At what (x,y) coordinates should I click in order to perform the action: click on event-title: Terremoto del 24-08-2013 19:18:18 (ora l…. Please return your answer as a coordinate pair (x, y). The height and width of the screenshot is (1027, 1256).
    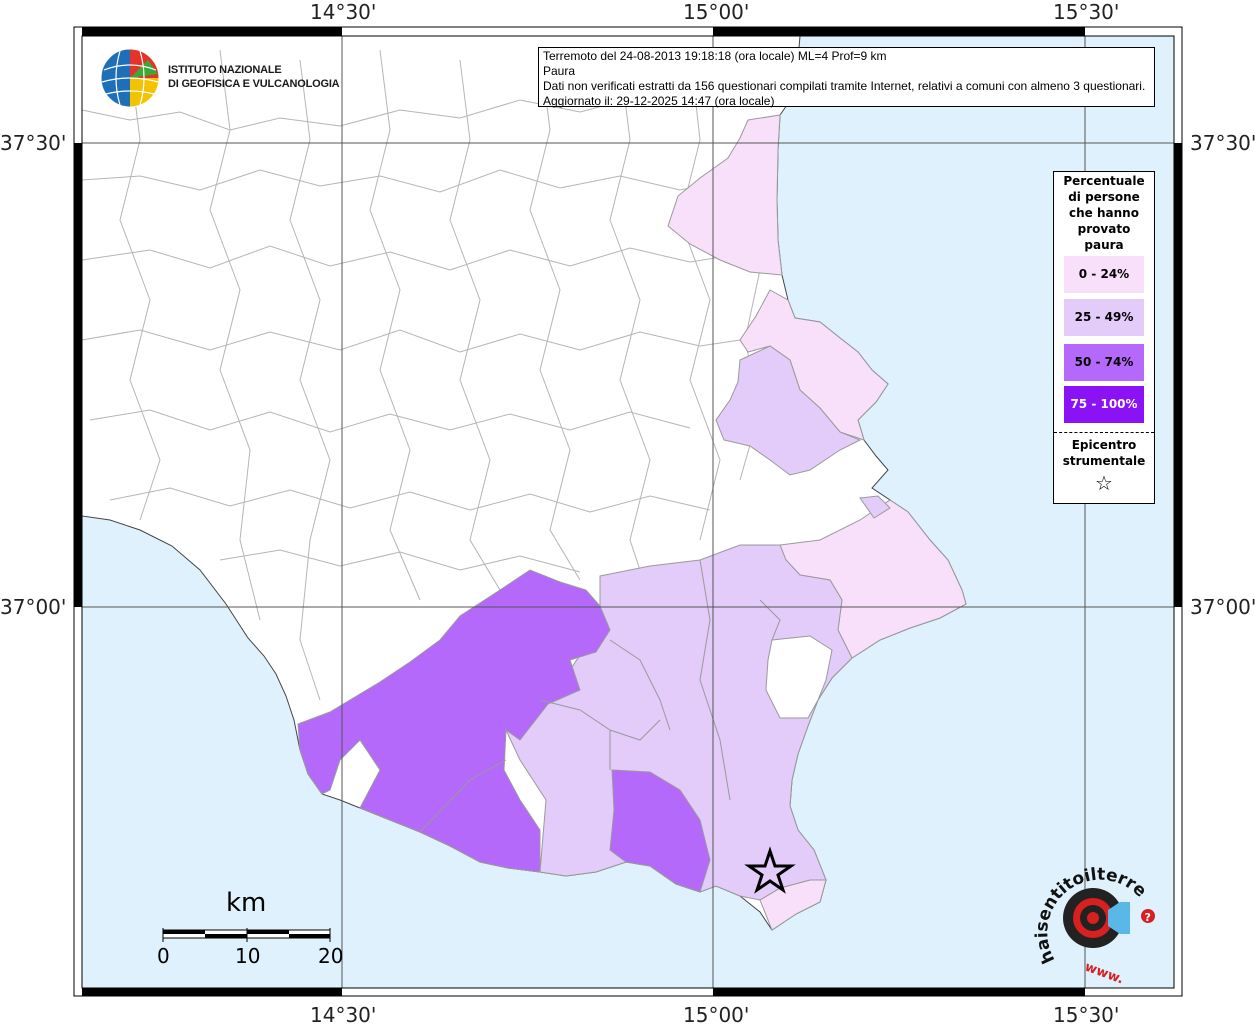
    Looking at the image, I should click on (715, 56).